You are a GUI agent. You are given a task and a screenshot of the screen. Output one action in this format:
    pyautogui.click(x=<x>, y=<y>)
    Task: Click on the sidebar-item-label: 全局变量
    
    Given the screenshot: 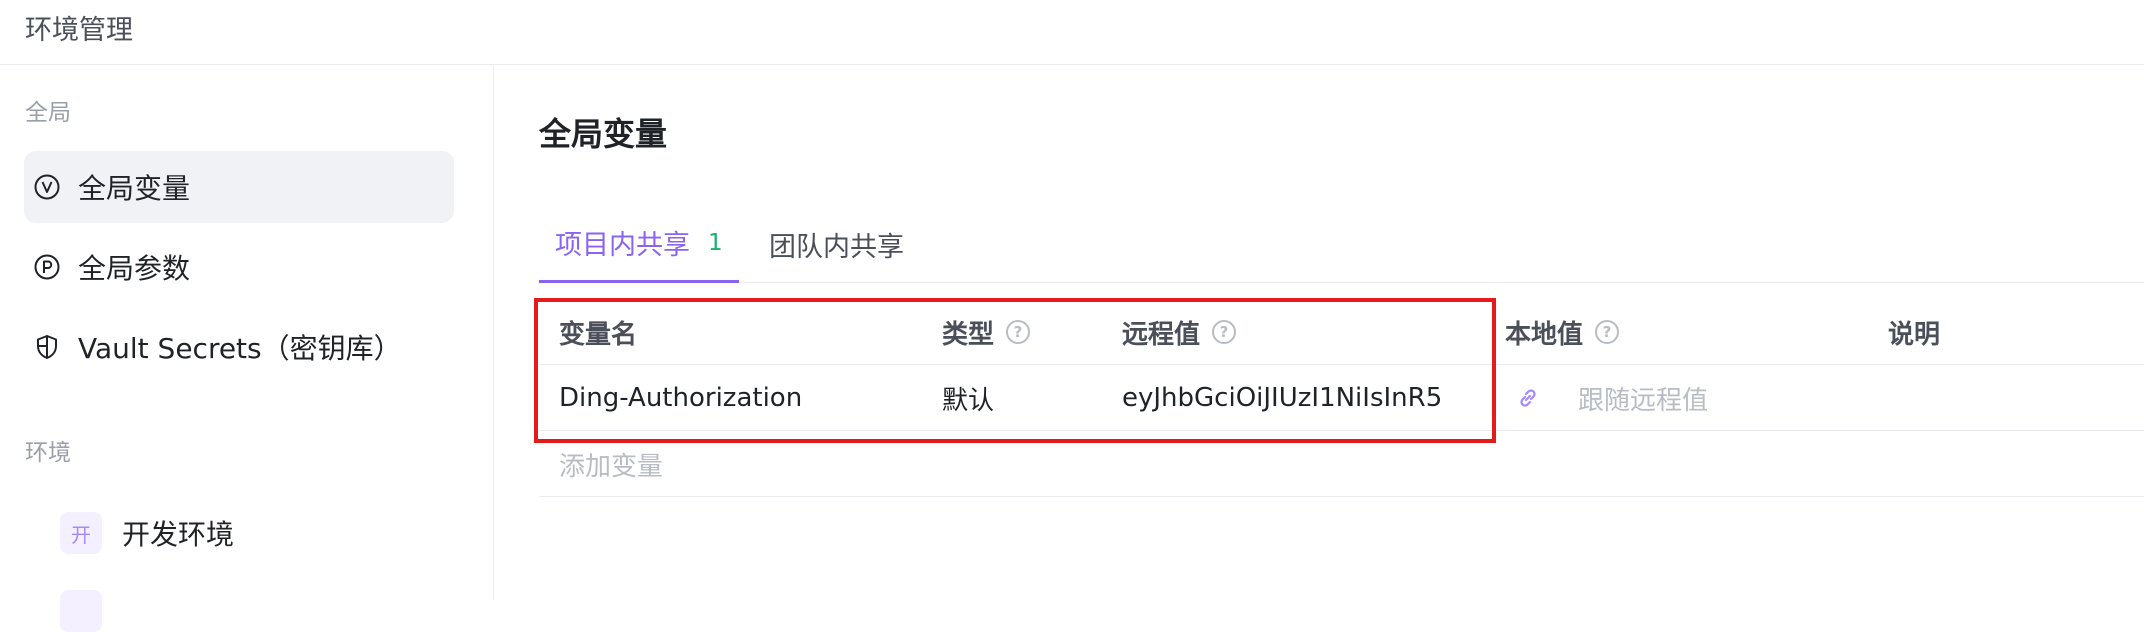 What is the action you would take?
    pyautogui.click(x=134, y=188)
    